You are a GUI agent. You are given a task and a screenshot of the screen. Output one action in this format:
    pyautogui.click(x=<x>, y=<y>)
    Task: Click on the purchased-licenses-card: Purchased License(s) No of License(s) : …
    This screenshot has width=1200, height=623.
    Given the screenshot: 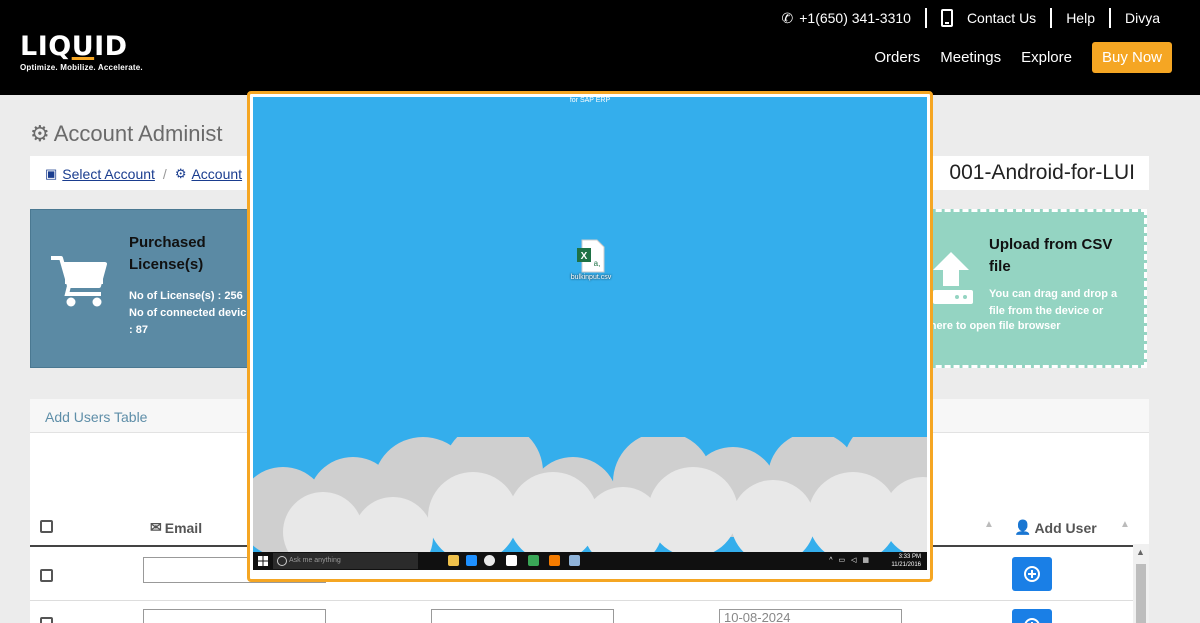 What is the action you would take?
    pyautogui.click(x=150, y=288)
    